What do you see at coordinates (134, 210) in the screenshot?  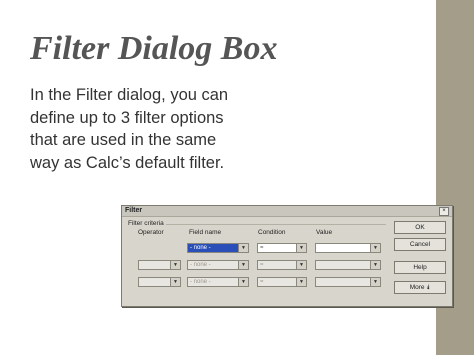 I see `dialog-title: Filter` at bounding box center [134, 210].